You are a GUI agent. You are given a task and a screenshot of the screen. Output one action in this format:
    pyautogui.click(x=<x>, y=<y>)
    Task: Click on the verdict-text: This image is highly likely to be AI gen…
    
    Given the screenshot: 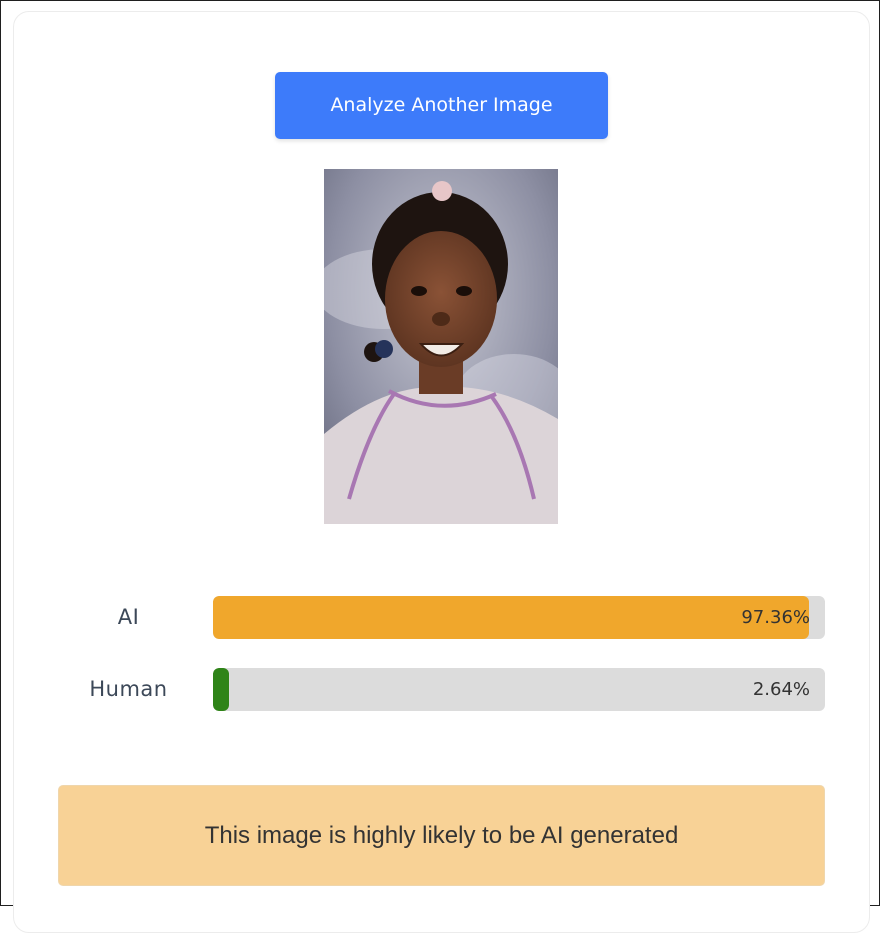 What is the action you would take?
    pyautogui.click(x=441, y=835)
    